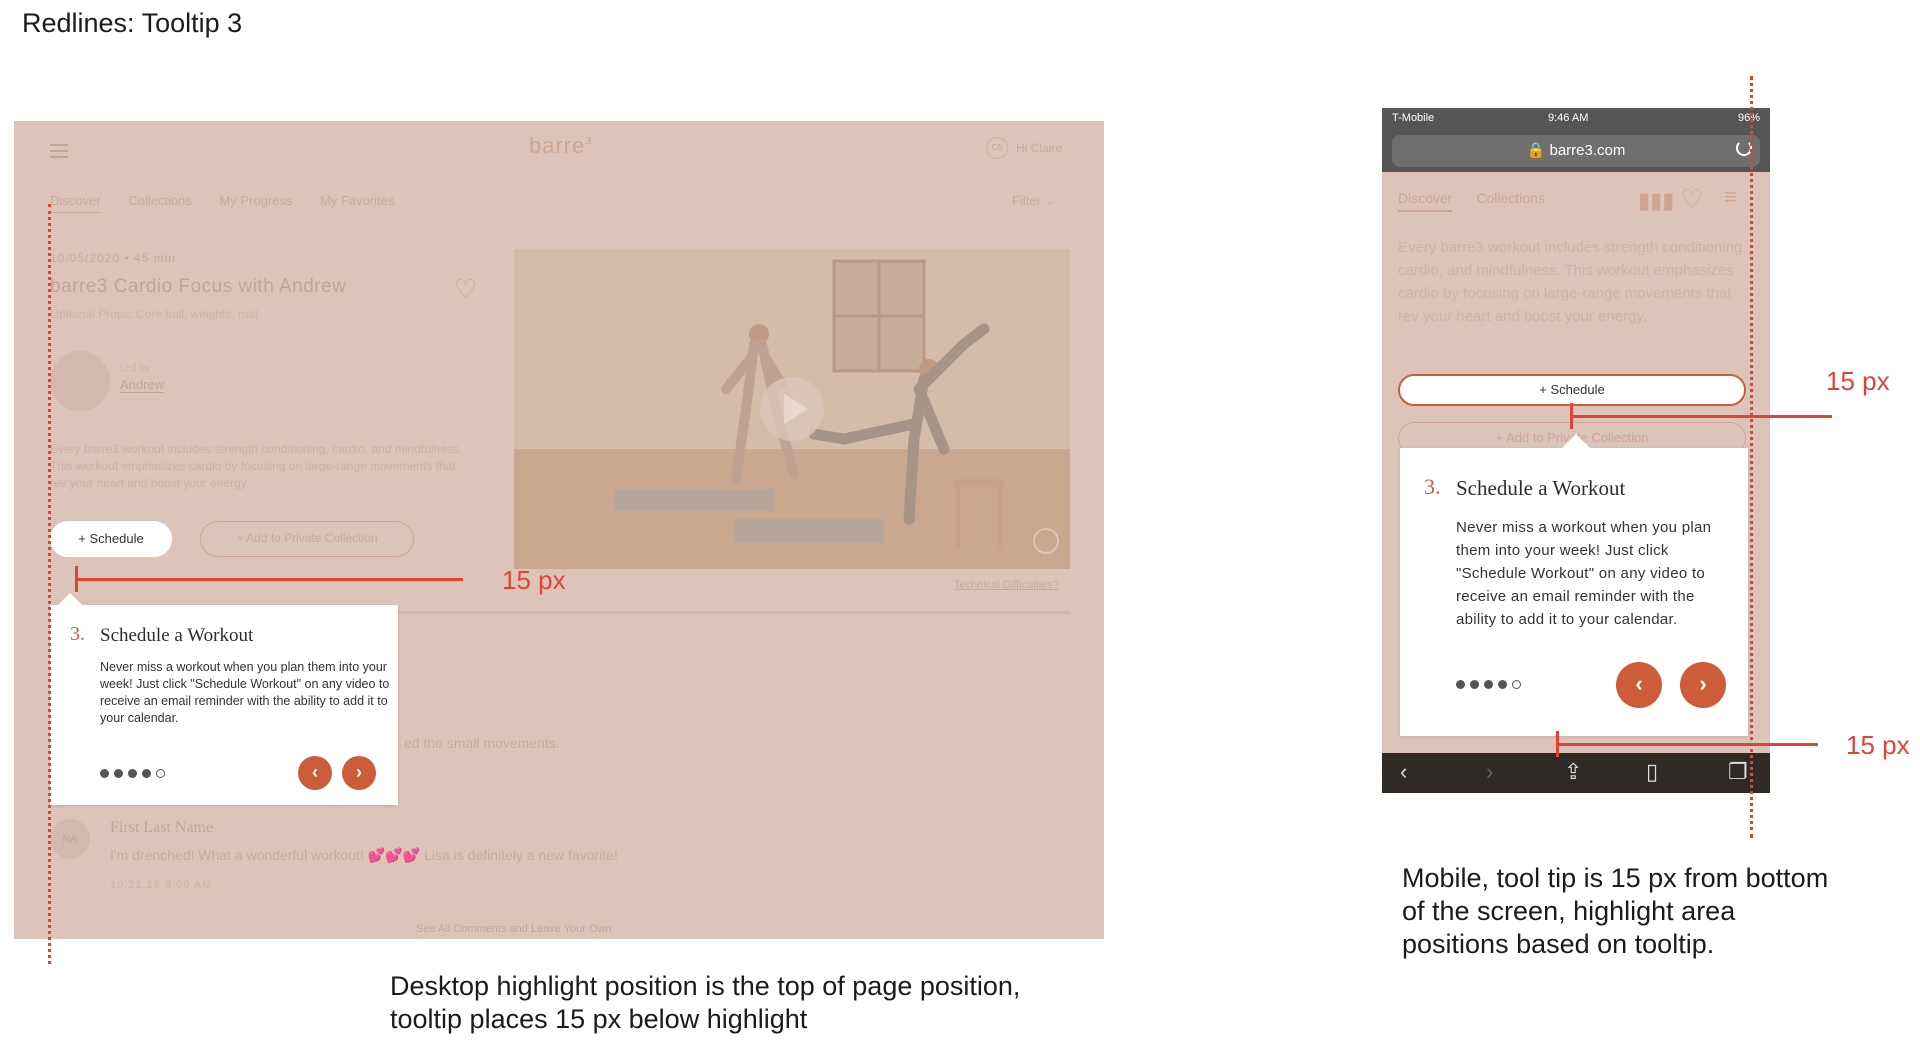  What do you see at coordinates (49, 584) in the screenshot?
I see `desktop-left-guide-line` at bounding box center [49, 584].